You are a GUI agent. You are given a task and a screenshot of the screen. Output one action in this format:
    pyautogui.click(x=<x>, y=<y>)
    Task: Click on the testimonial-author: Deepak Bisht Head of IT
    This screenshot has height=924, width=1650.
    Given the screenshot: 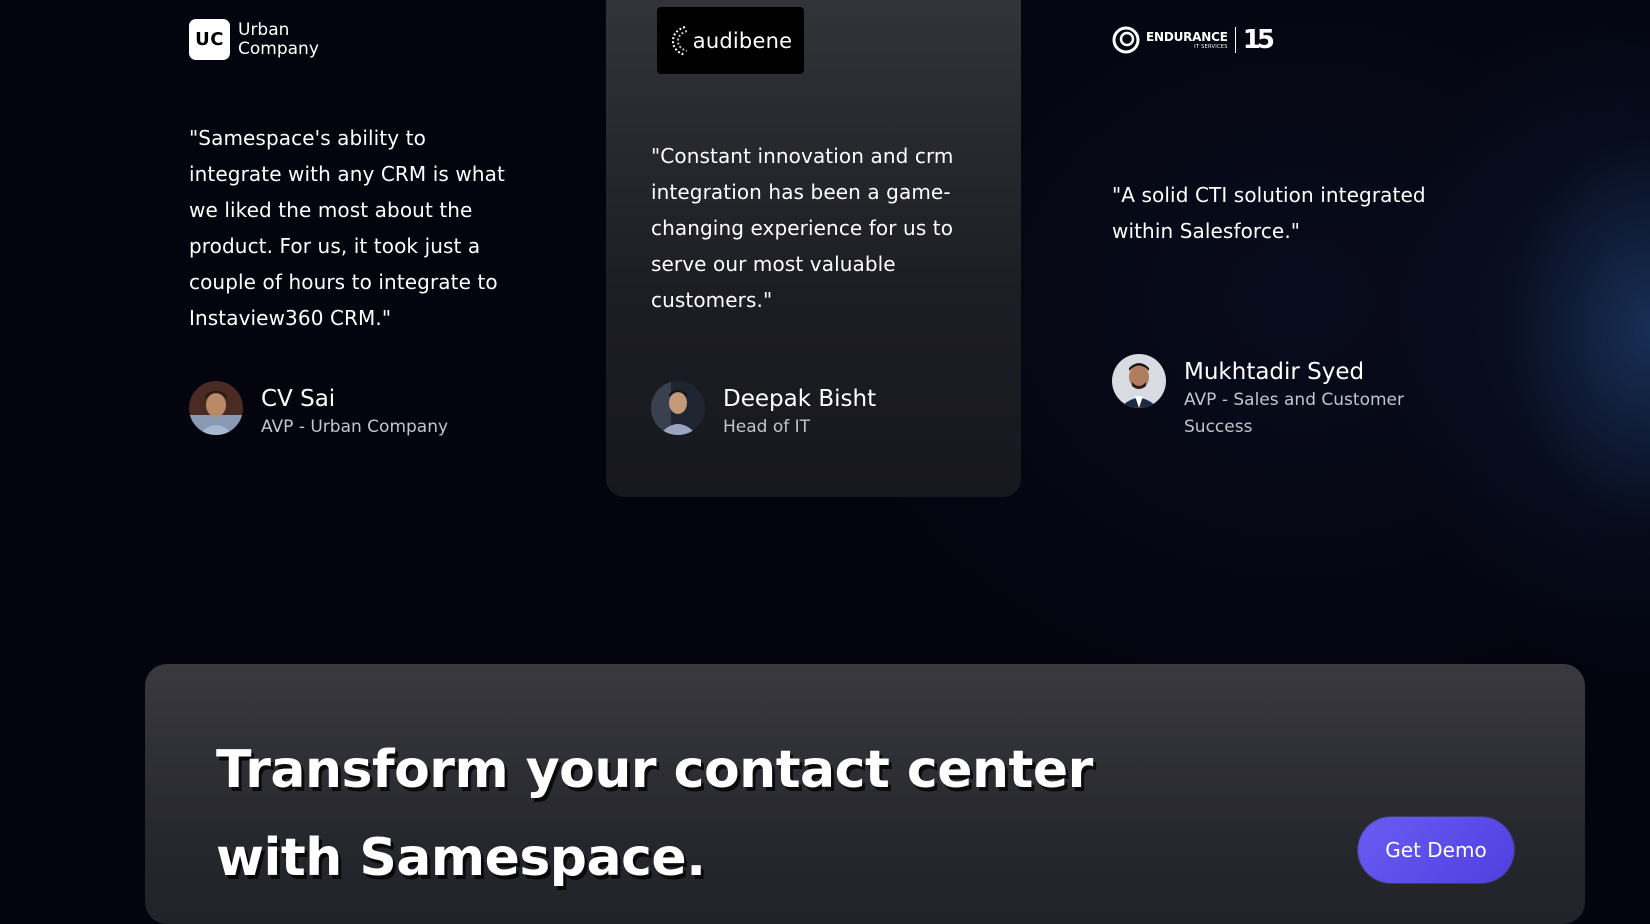 What is the action you would take?
    pyautogui.click(x=763, y=411)
    